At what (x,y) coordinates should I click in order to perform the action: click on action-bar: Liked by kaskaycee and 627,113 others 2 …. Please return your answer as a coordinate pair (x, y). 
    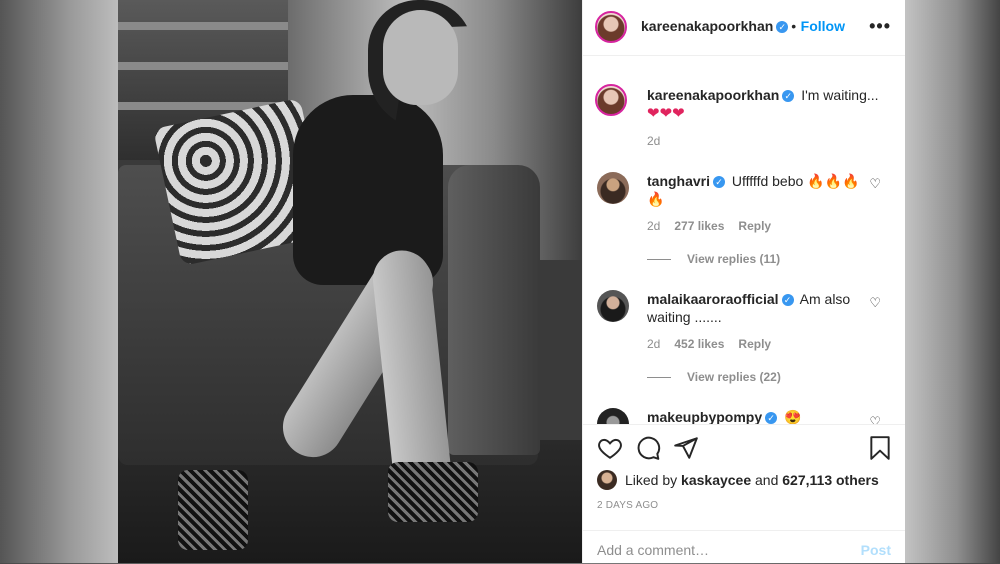
    Looking at the image, I should click on (744, 484).